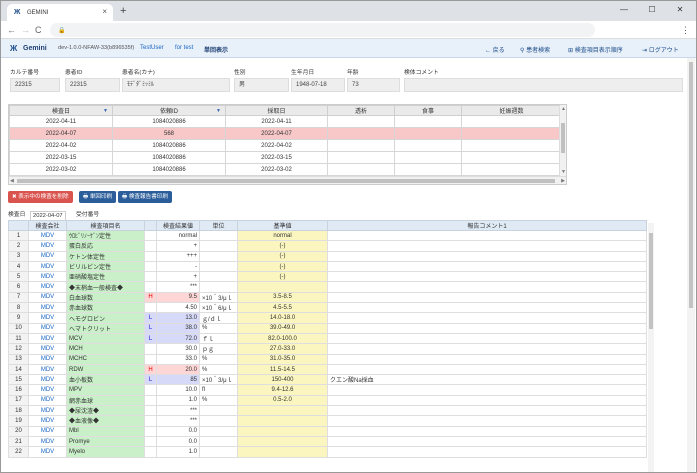 The height and width of the screenshot is (473, 697). I want to click on back-nav-button: ← 戻る, so click(495, 49).